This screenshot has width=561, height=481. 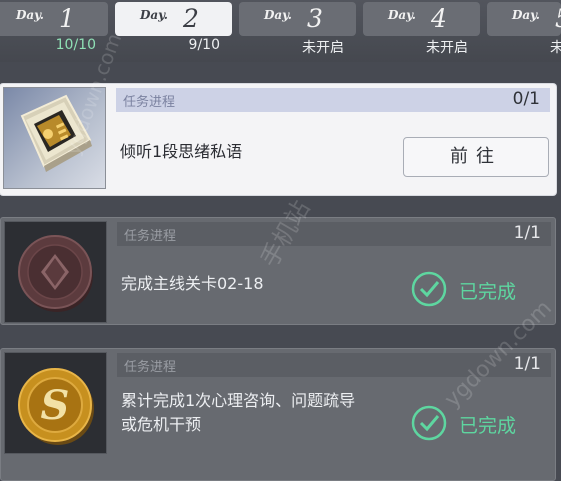 I want to click on gold-s-coin-icon: S, so click(x=56, y=406).